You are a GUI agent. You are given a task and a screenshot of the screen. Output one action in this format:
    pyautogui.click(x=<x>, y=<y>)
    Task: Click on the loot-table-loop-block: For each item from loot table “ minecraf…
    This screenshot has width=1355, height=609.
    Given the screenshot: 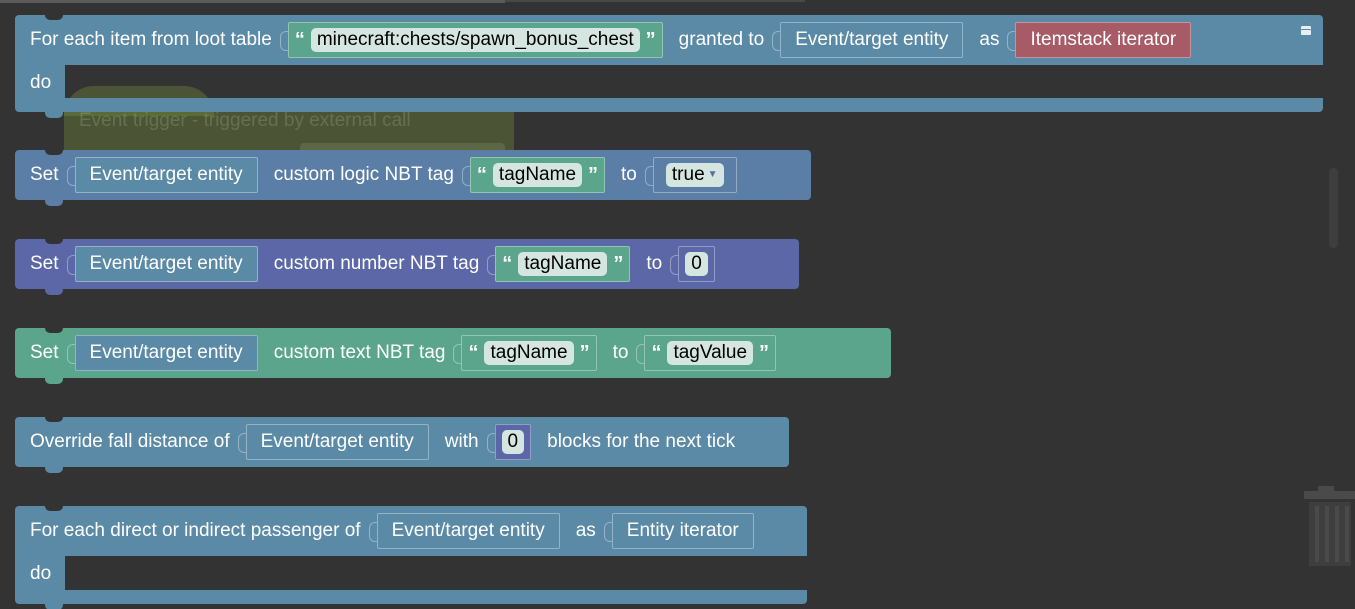 What is the action you would take?
    pyautogui.click(x=669, y=39)
    